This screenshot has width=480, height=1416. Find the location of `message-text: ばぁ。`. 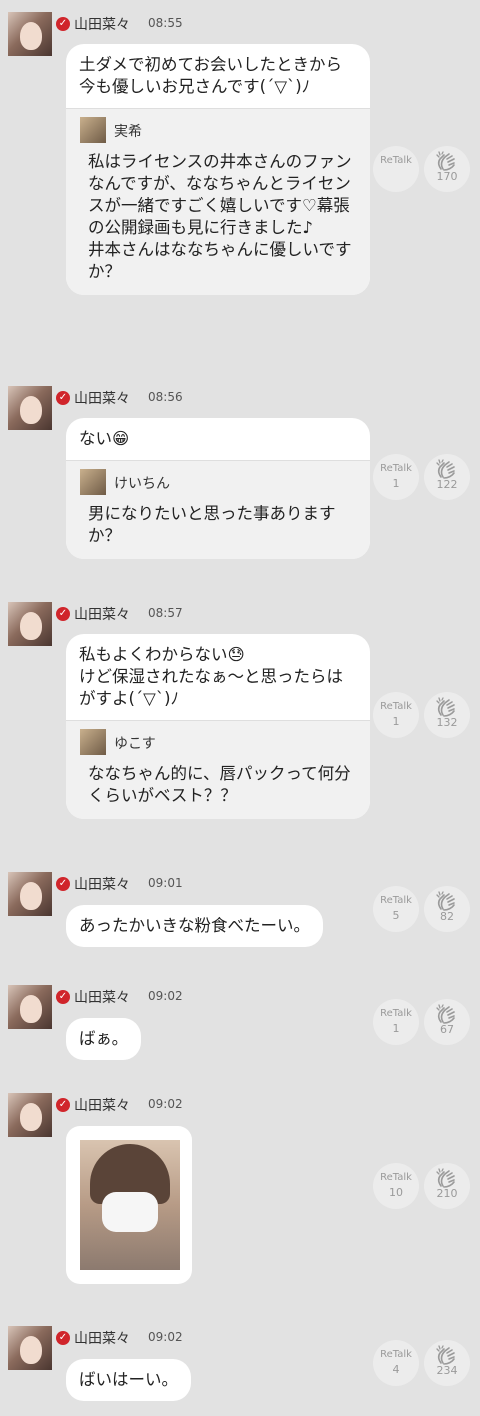

message-text: ばぁ。 is located at coordinates (104, 1038).